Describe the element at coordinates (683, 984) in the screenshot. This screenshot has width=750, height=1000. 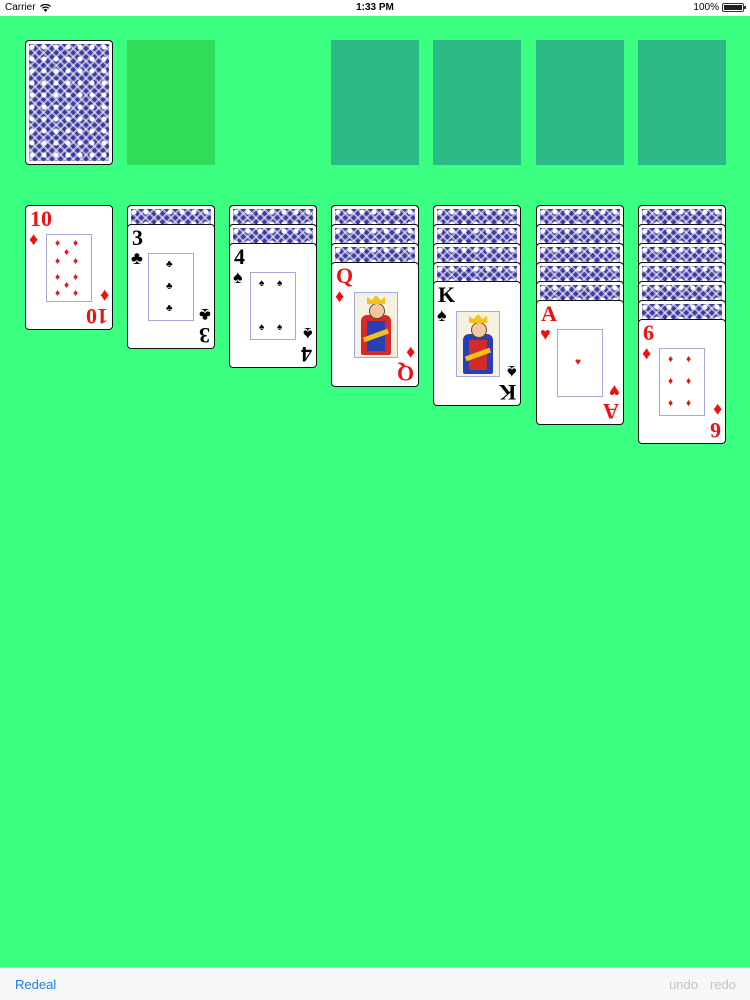
I see `undo-button: undo` at that location.